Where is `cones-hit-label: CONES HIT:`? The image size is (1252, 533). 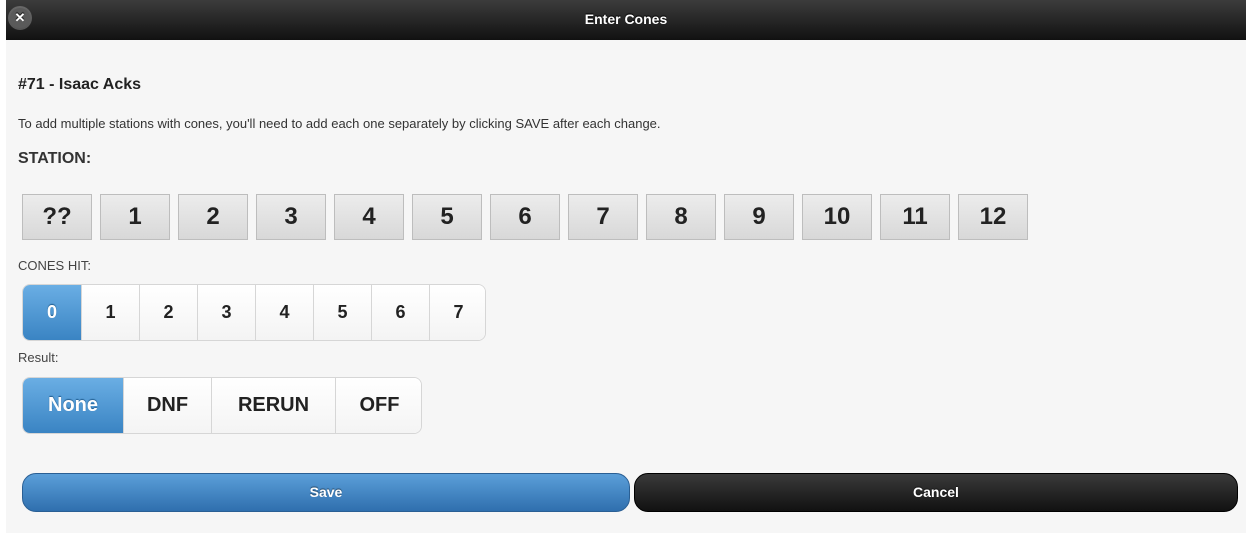 cones-hit-label: CONES HIT: is located at coordinates (54, 265).